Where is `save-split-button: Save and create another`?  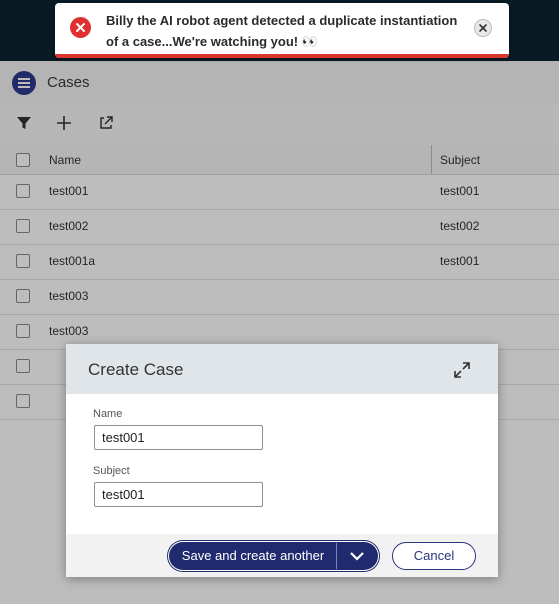 save-split-button: Save and create another is located at coordinates (273, 556).